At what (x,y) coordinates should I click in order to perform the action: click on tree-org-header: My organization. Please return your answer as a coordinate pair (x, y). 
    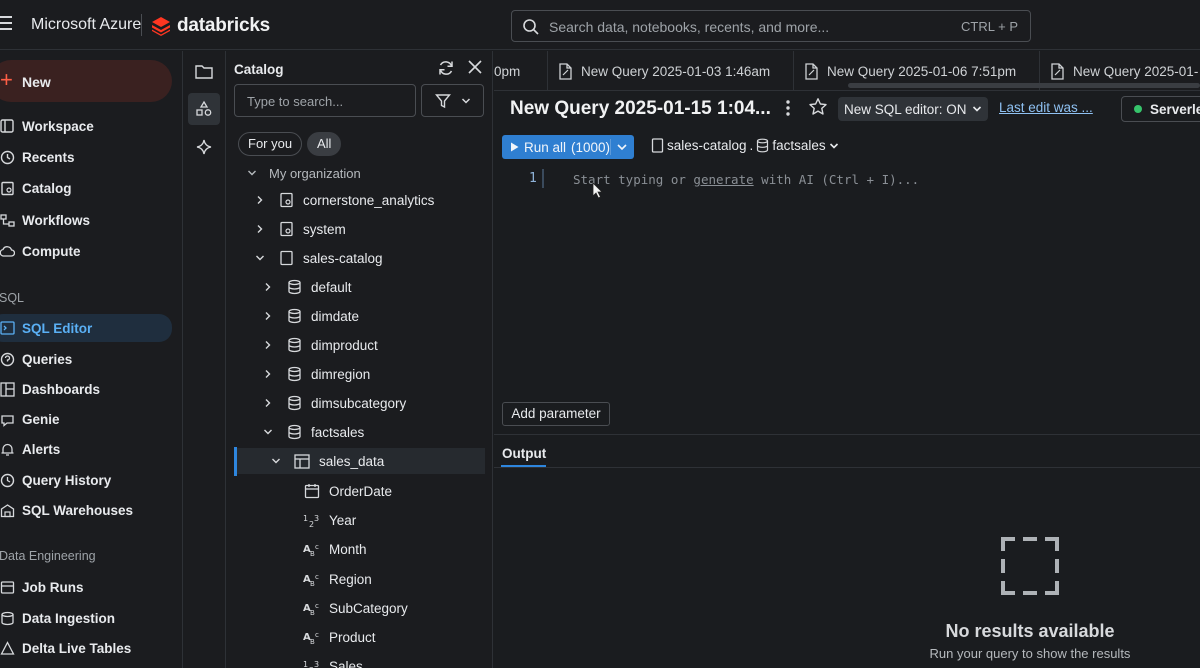
    Looking at the image, I should click on (303, 173).